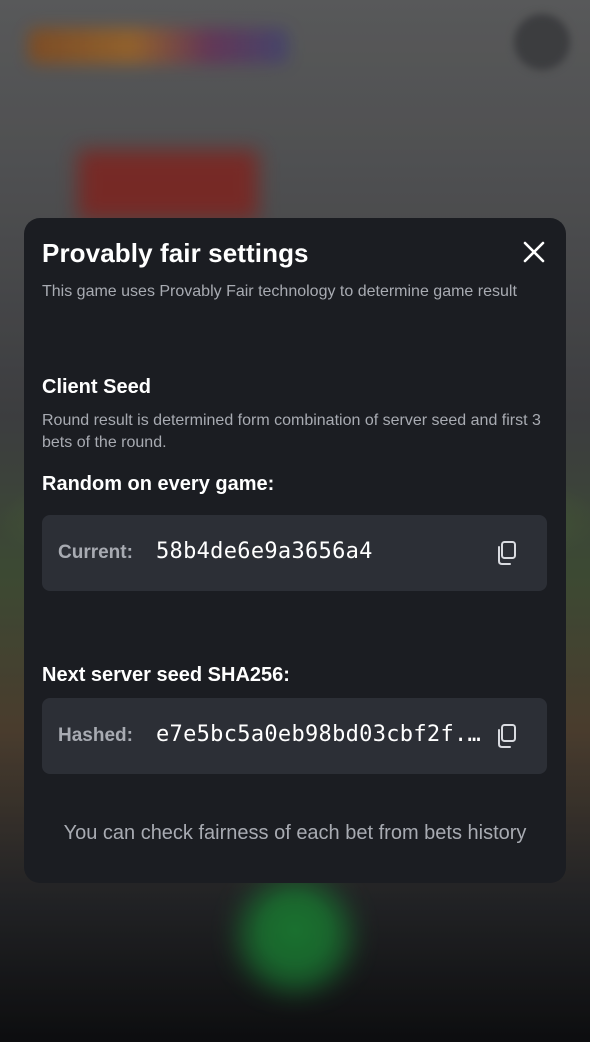 The image size is (590, 1042). Describe the element at coordinates (166, 675) in the screenshot. I see `next-server-seed-label: Next server seed SHA256:` at that location.